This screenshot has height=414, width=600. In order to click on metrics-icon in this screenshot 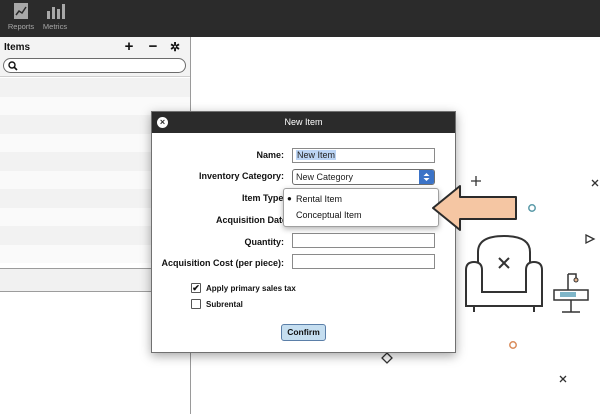, I will do `click(56, 11)`.